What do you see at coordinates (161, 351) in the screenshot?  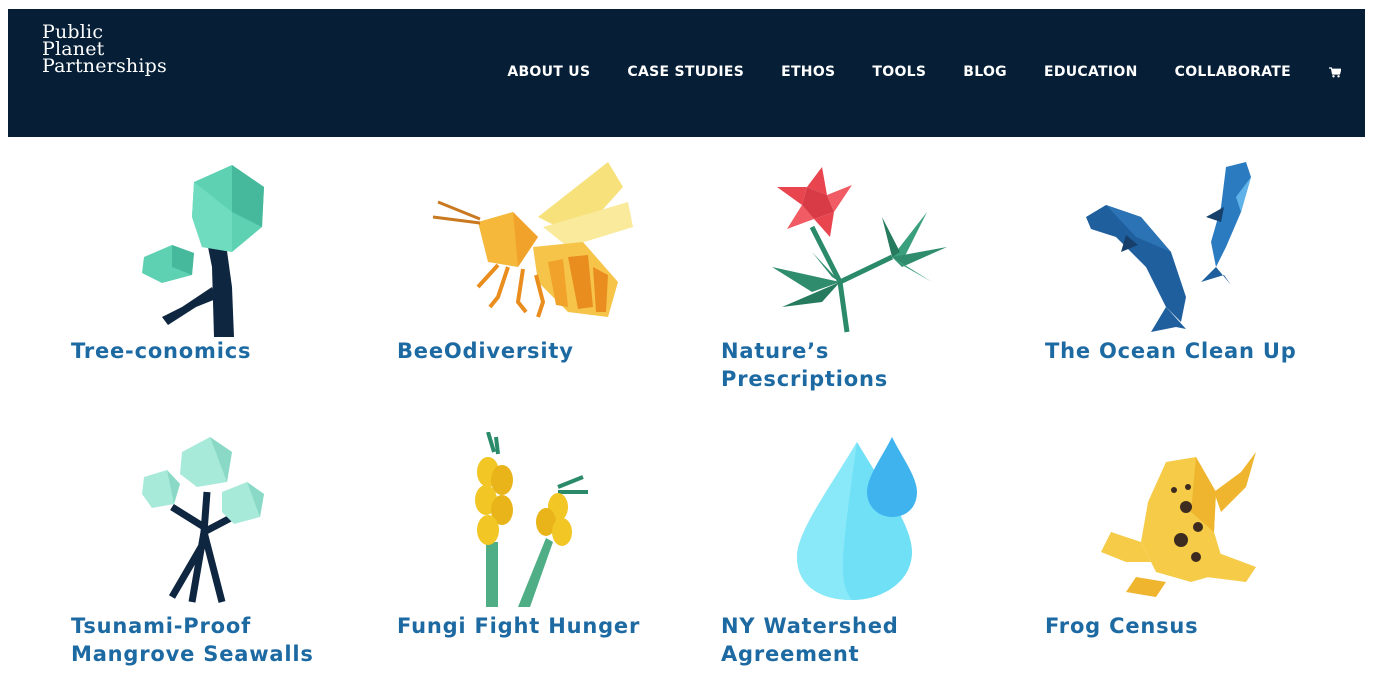 I see `project-title: Tree-conomics` at bounding box center [161, 351].